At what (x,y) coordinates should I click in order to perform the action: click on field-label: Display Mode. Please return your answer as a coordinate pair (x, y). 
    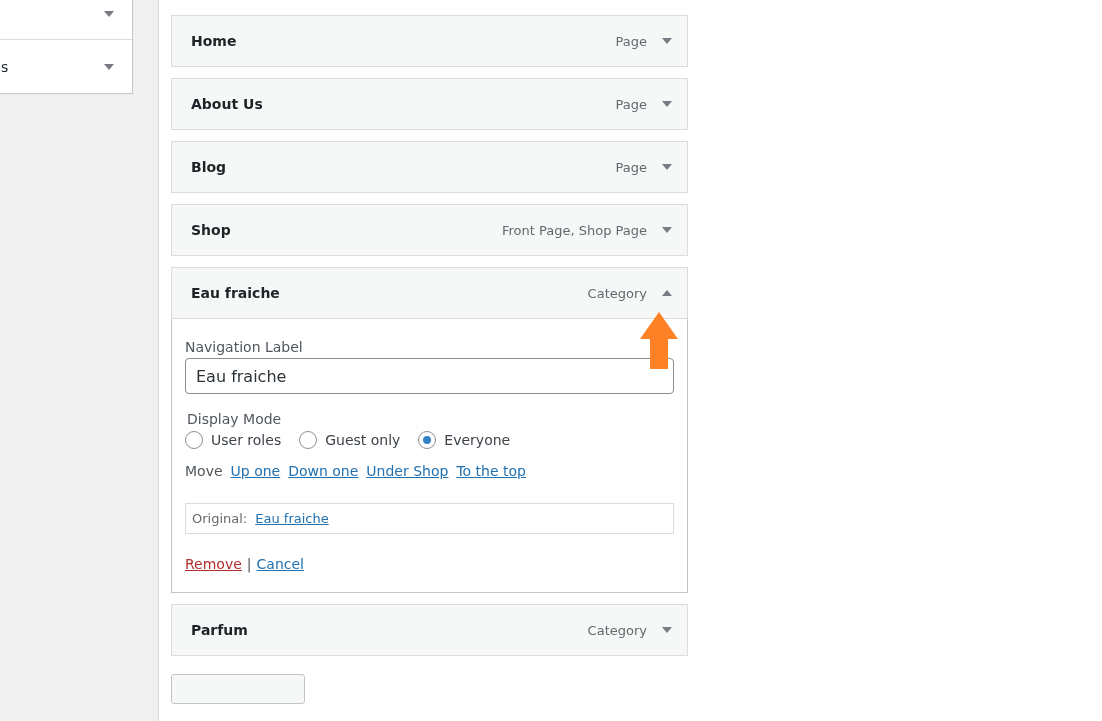
    Looking at the image, I should click on (234, 419).